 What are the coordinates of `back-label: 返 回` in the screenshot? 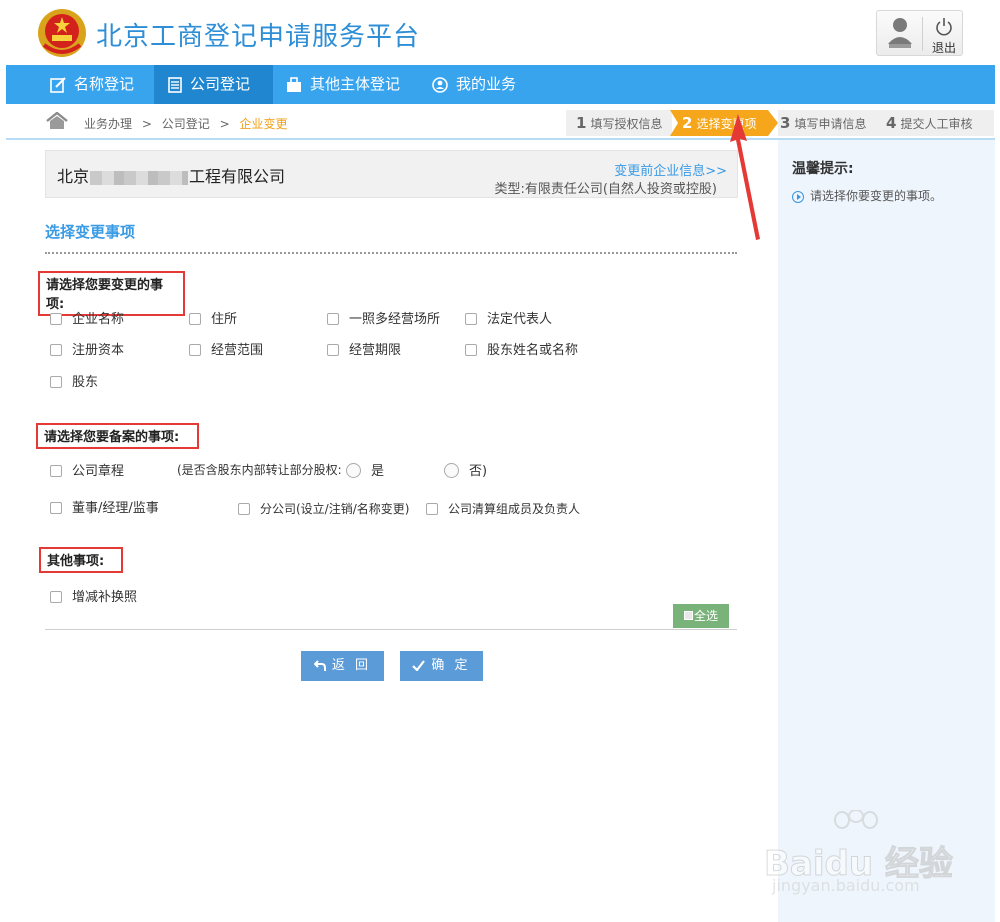 It's located at (351, 665).